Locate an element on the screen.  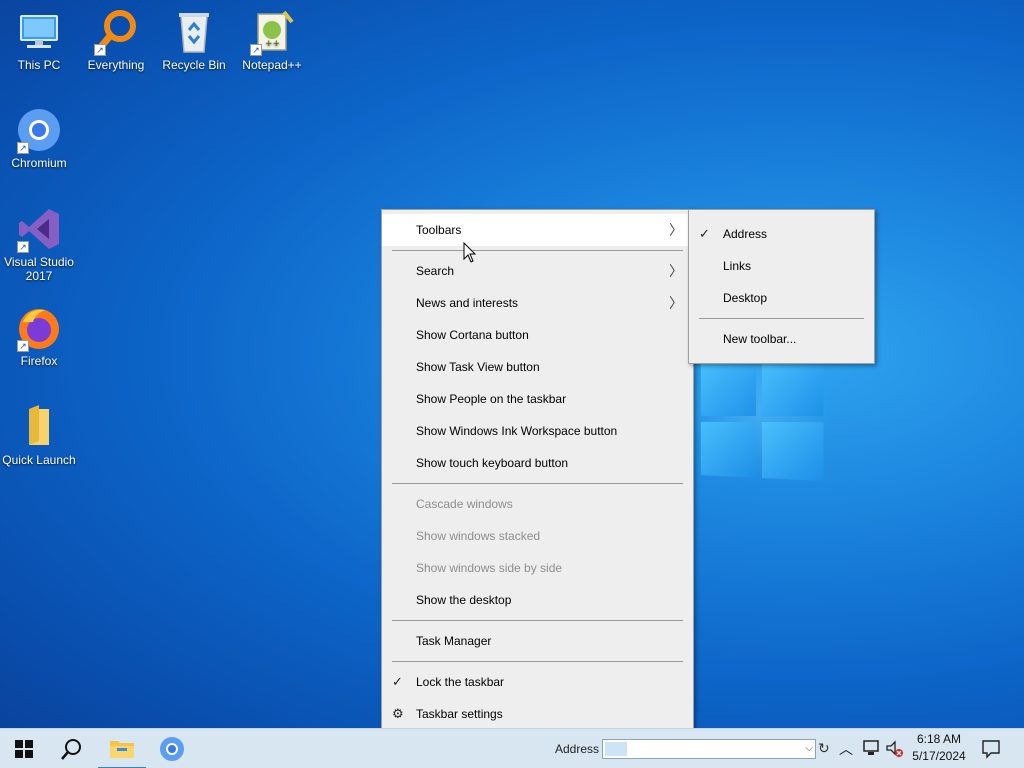
desktop-icon-label: Visual Studio 2017 is located at coordinates (39, 269).